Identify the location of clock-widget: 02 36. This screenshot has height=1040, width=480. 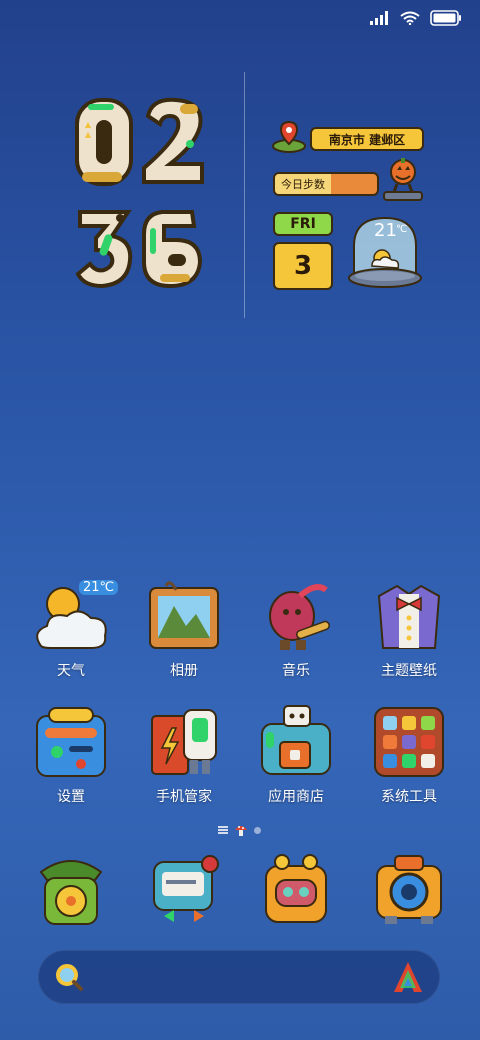
(142, 194).